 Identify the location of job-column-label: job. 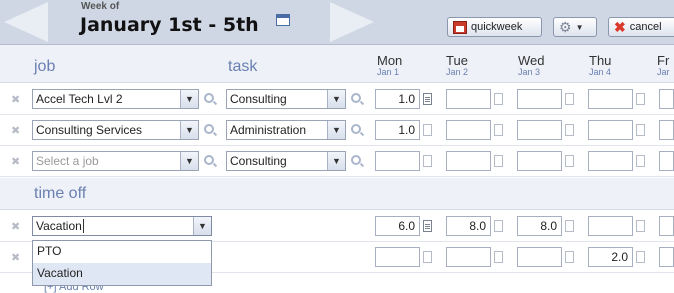
(45, 66).